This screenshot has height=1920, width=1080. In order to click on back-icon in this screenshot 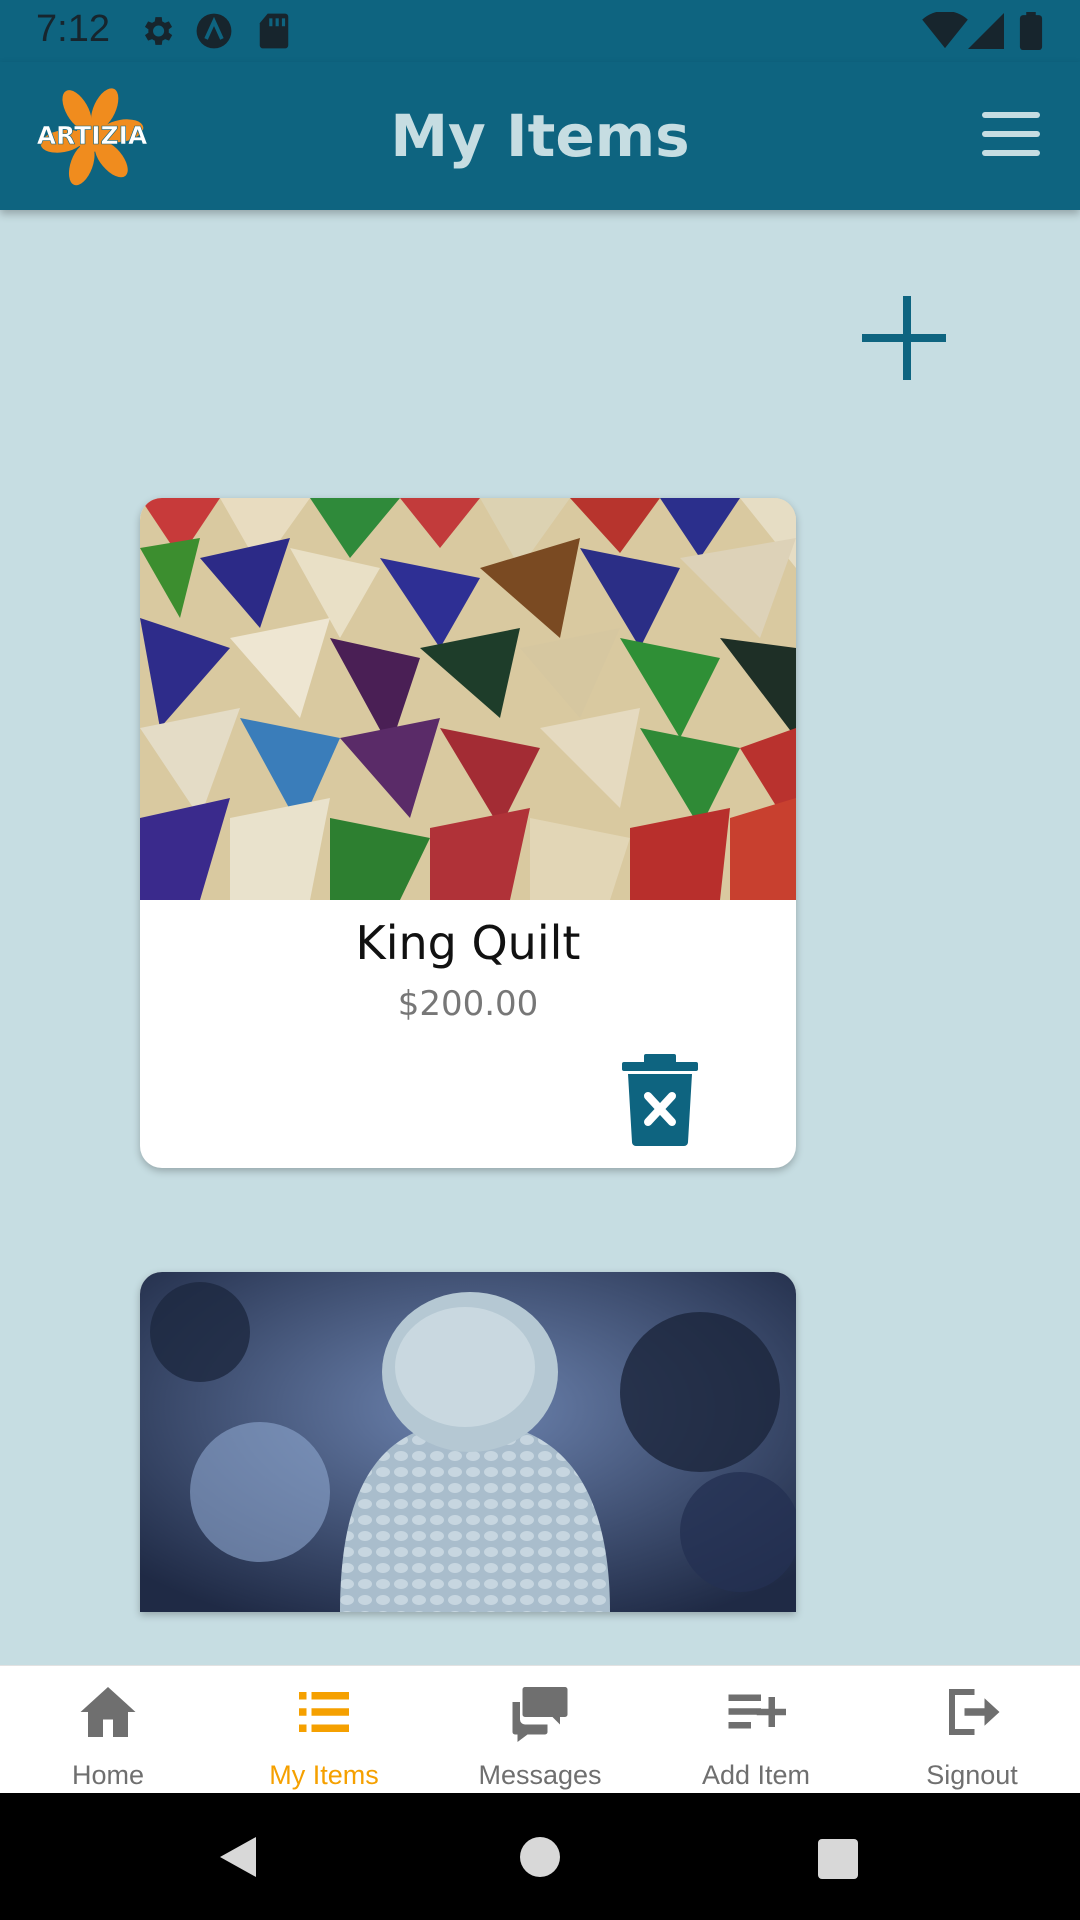, I will do `click(238, 1857)`.